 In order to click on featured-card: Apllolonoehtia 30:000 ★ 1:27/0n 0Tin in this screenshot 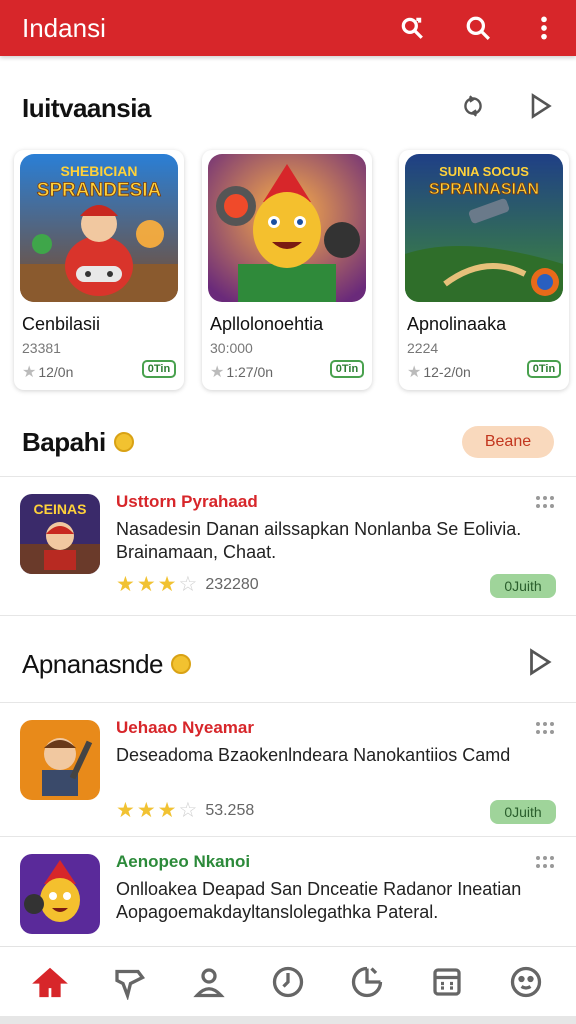, I will do `click(287, 270)`.